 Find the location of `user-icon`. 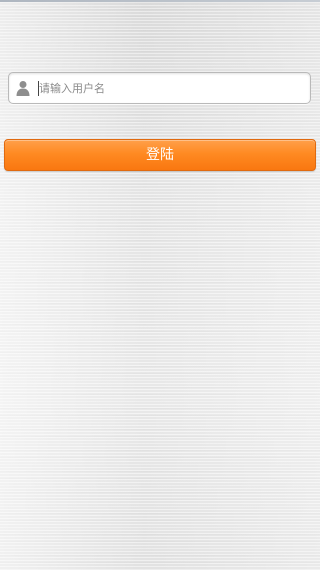

user-icon is located at coordinates (23, 88).